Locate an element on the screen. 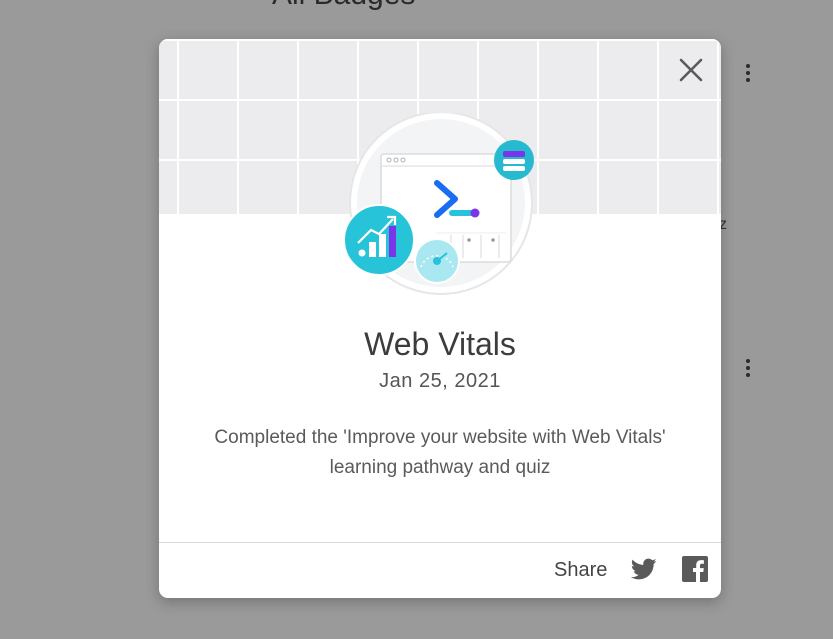 The height and width of the screenshot is (639, 833). footer-divider is located at coordinates (440, 542).